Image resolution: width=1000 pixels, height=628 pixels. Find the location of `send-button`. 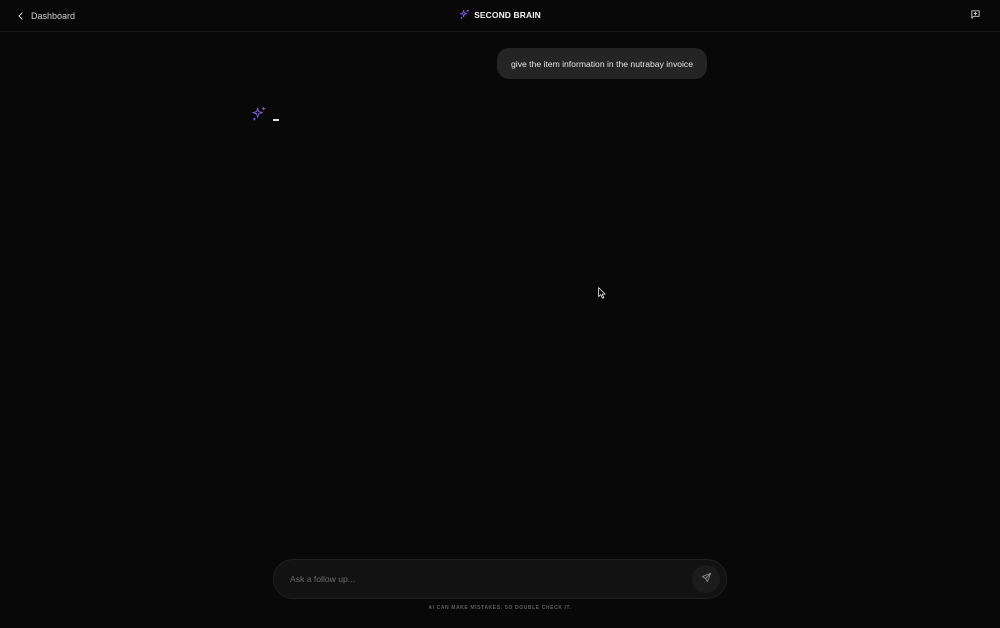

send-button is located at coordinates (706, 579).